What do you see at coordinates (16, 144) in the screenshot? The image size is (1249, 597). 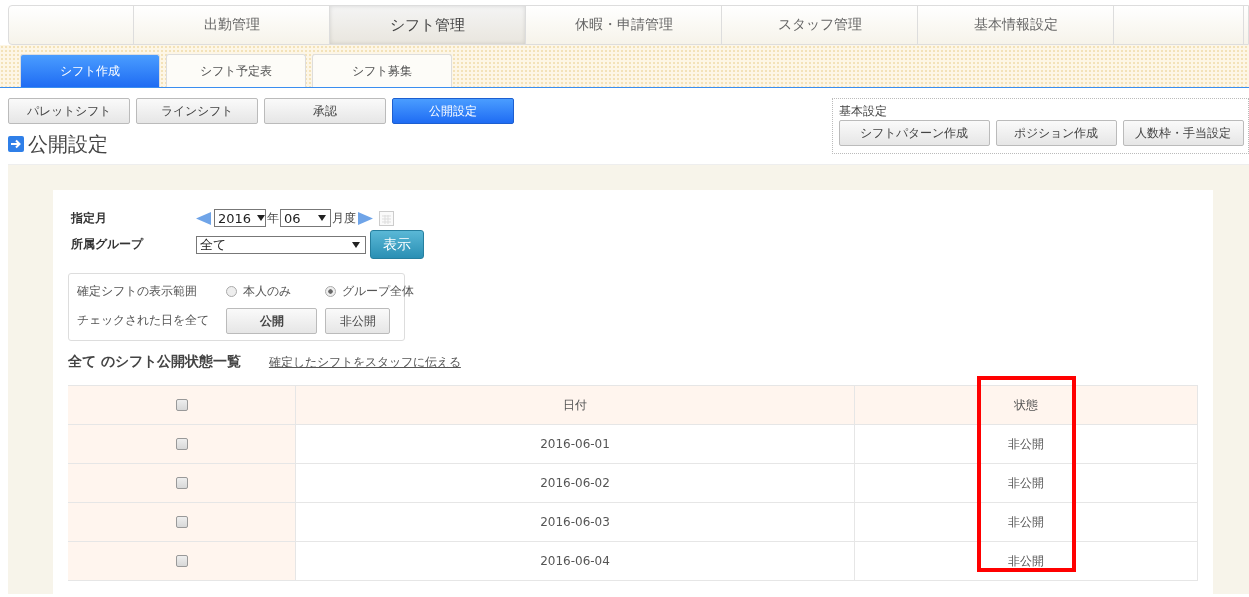 I see `arrow-icon` at bounding box center [16, 144].